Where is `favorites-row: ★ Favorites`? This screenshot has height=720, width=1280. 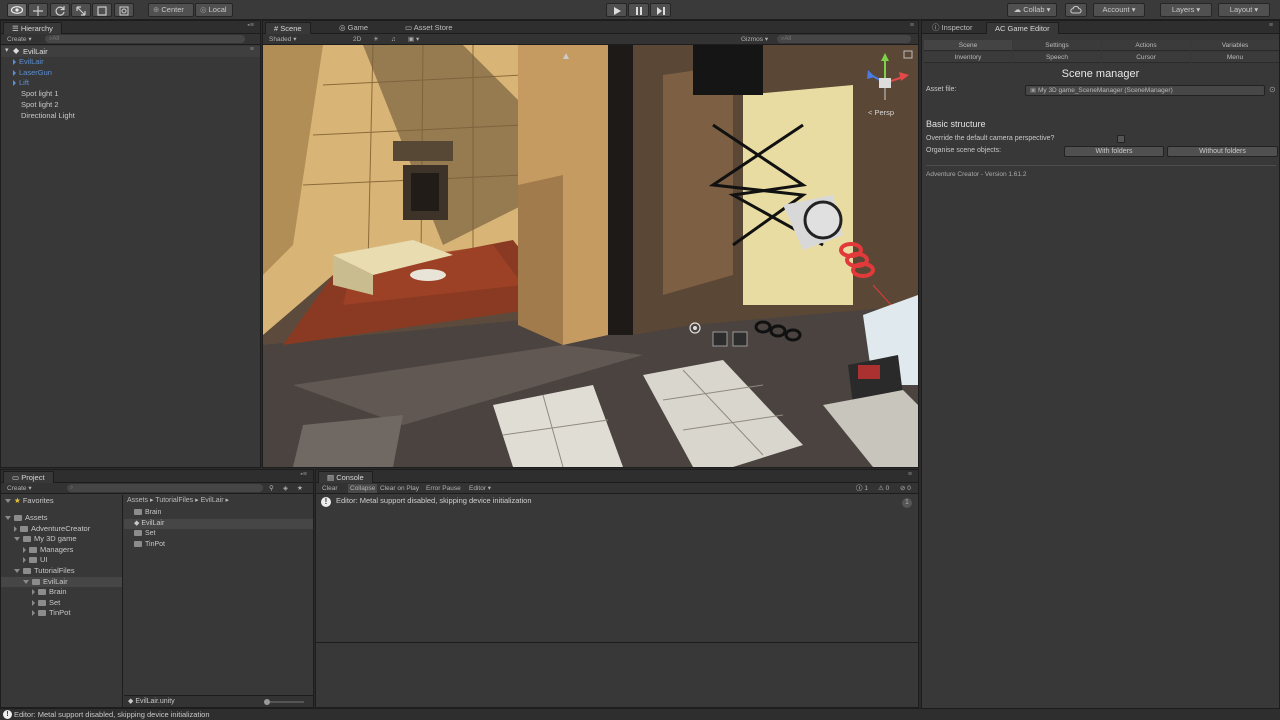 favorites-row: ★ Favorites is located at coordinates (61, 501).